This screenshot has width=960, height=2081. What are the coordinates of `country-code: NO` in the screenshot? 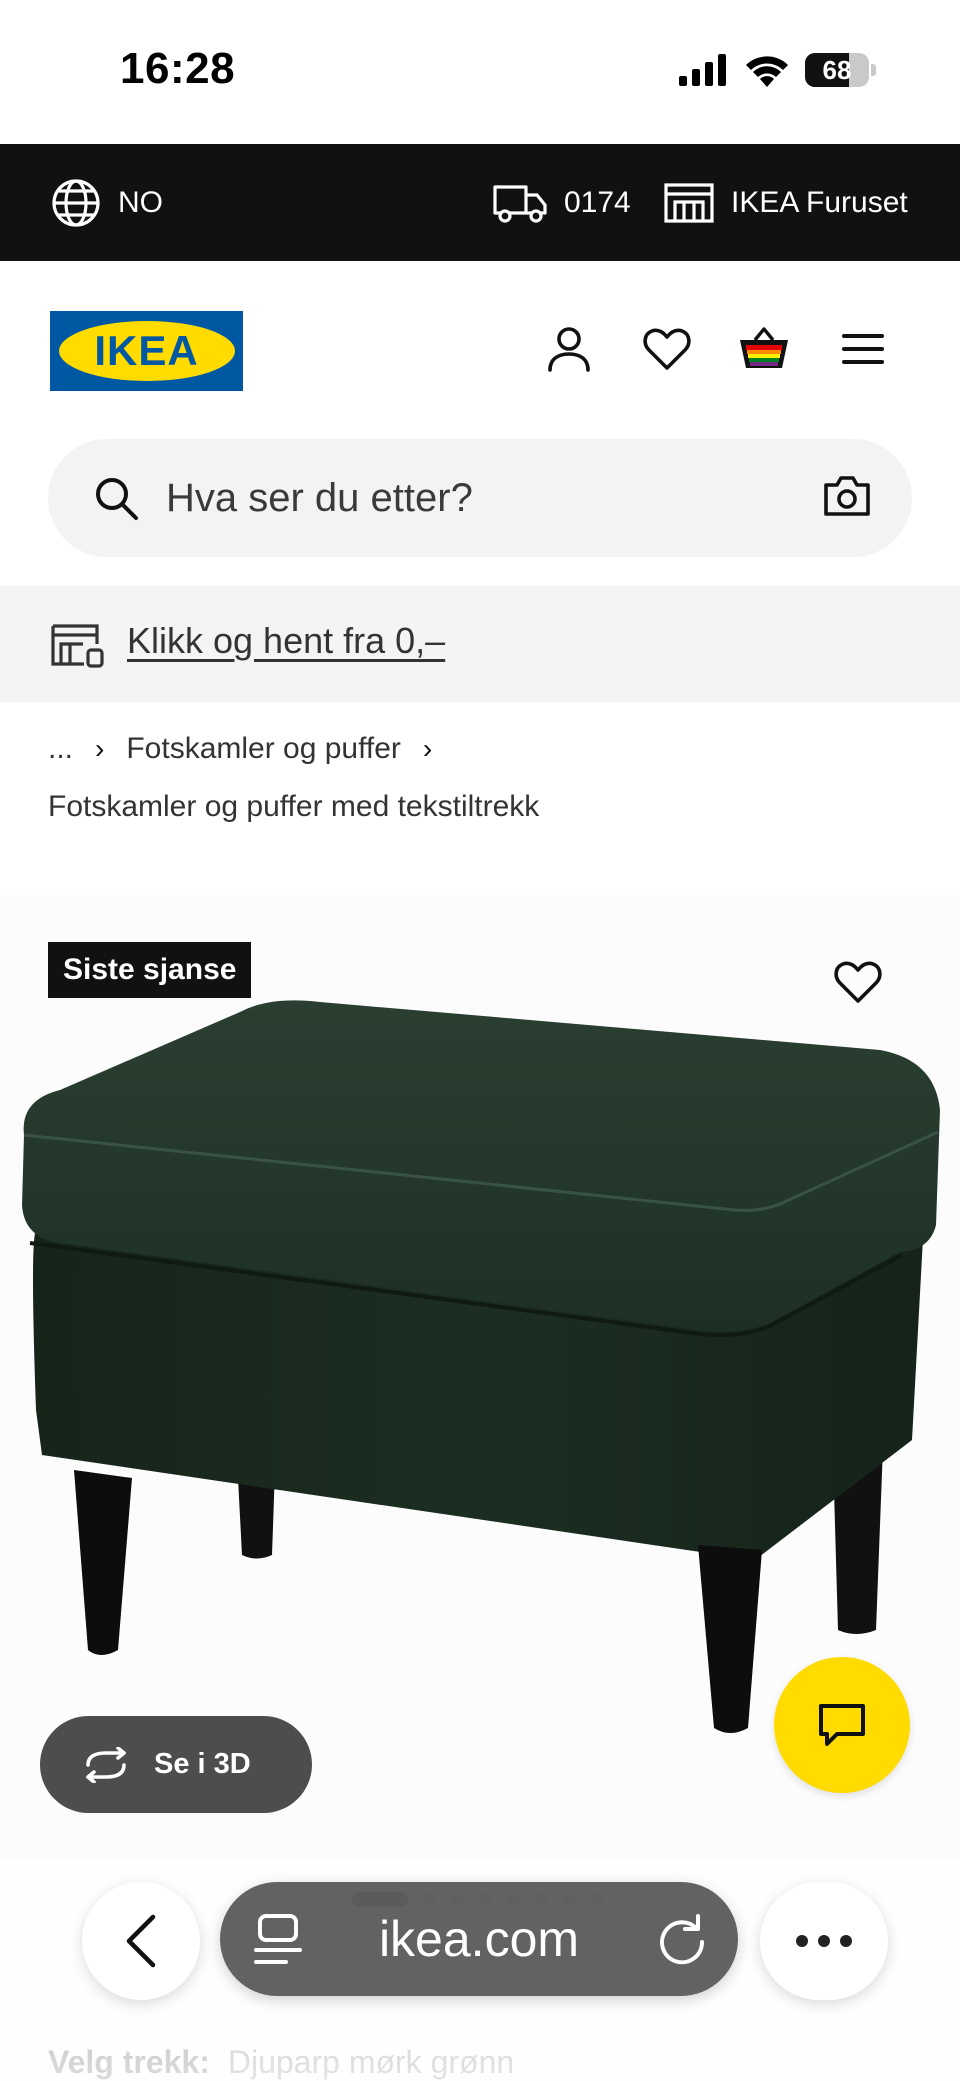 It's located at (140, 202).